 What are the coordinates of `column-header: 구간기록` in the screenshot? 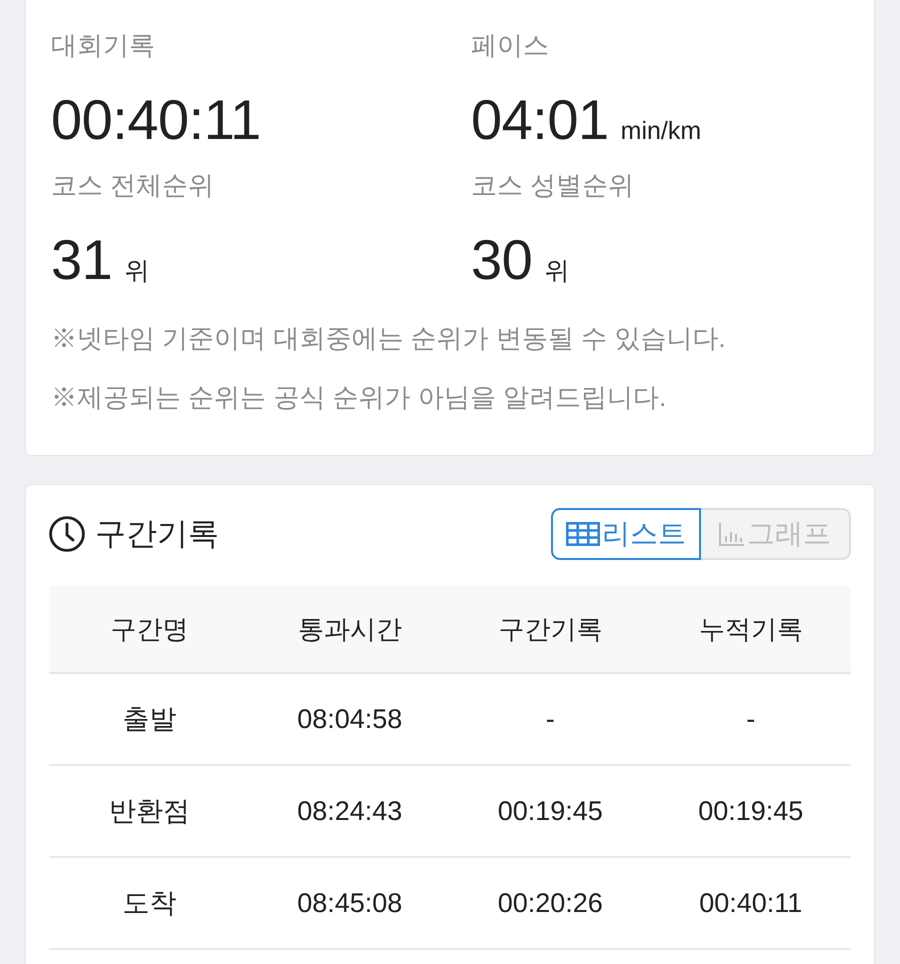 It's located at (550, 629).